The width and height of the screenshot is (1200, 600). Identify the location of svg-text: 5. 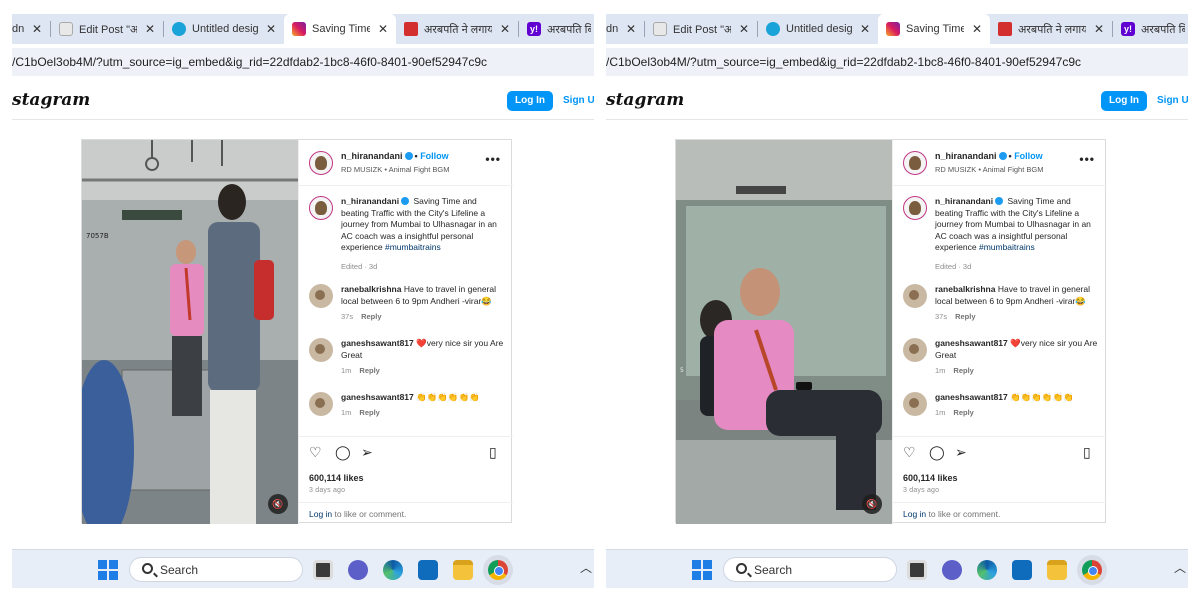
(682, 370).